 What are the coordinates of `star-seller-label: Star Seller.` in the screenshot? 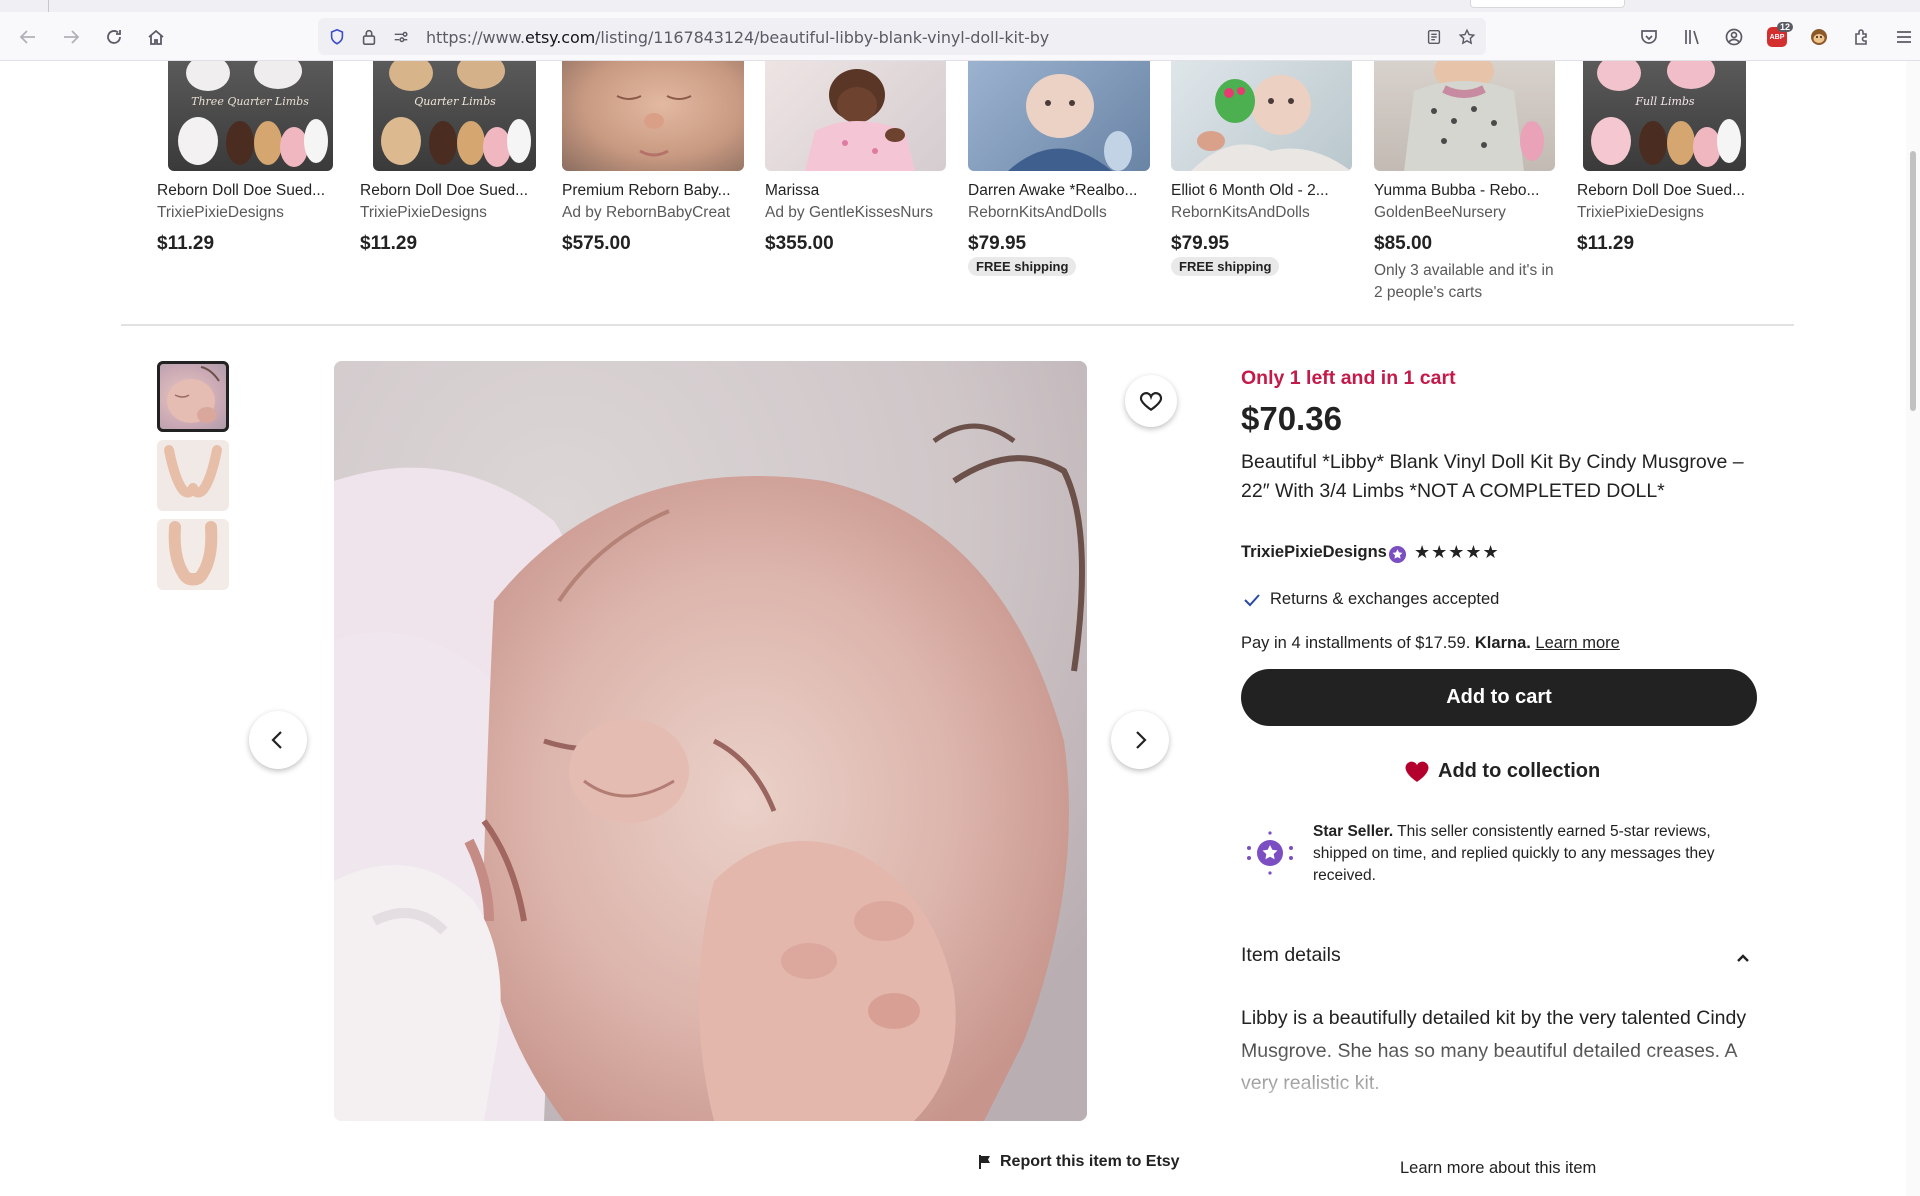 It's located at (1353, 831).